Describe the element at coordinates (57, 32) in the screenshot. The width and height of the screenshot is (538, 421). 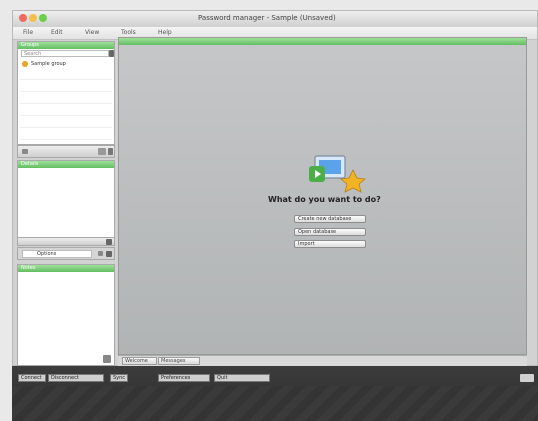
I see `menu-edit: Edit` at that location.